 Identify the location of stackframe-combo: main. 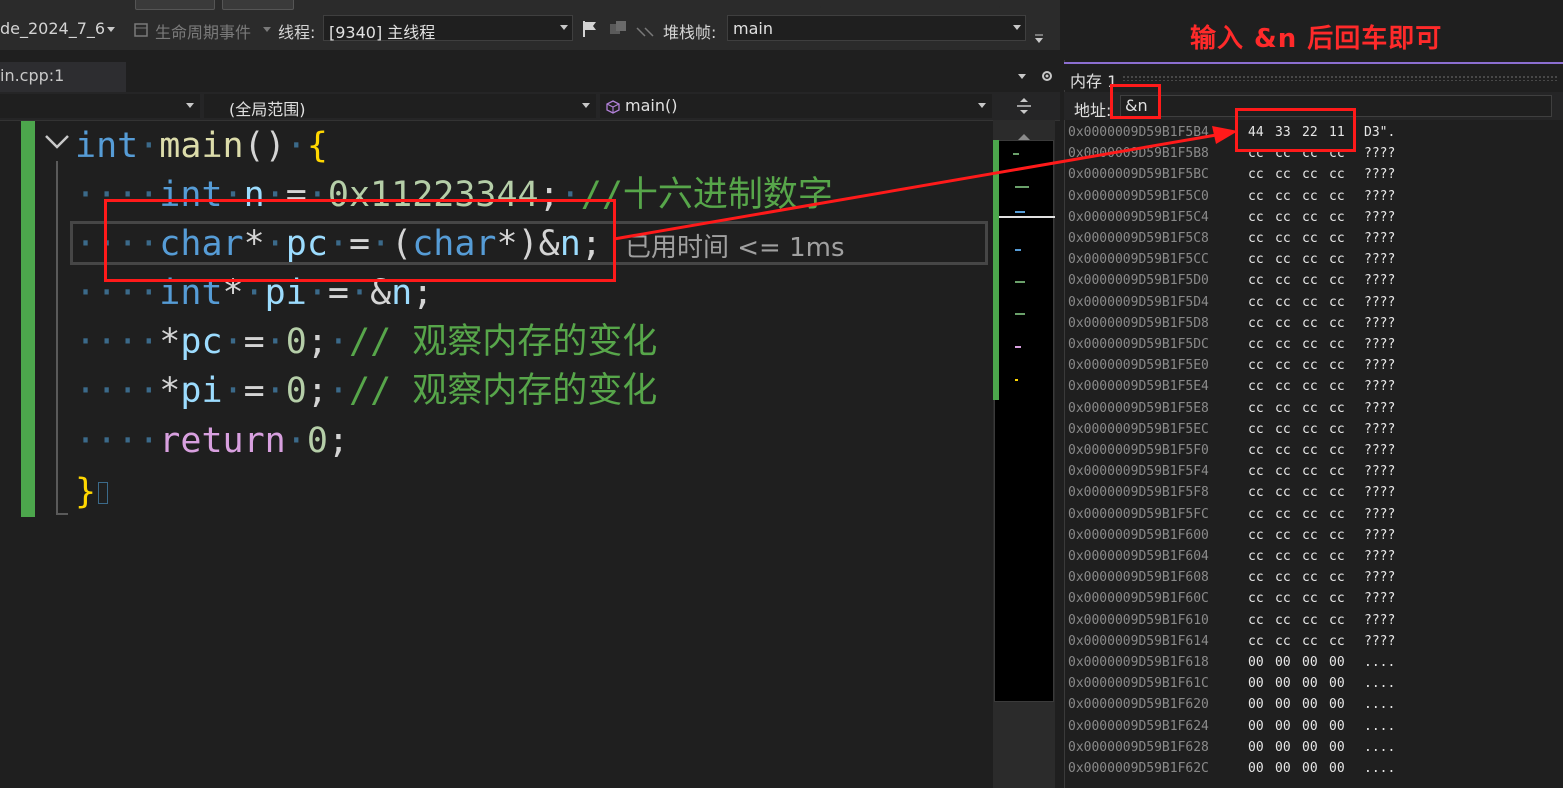
(876, 28).